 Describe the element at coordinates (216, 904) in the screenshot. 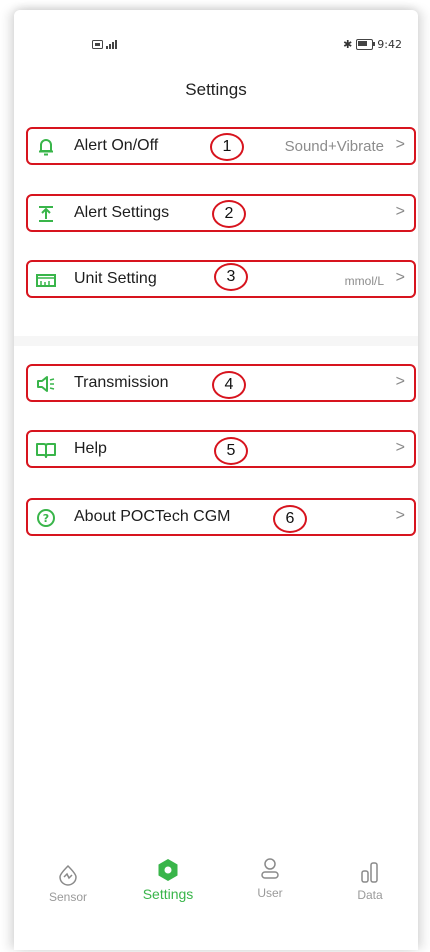

I see `bottom-tab-bar: Sensor Settings User Data` at that location.